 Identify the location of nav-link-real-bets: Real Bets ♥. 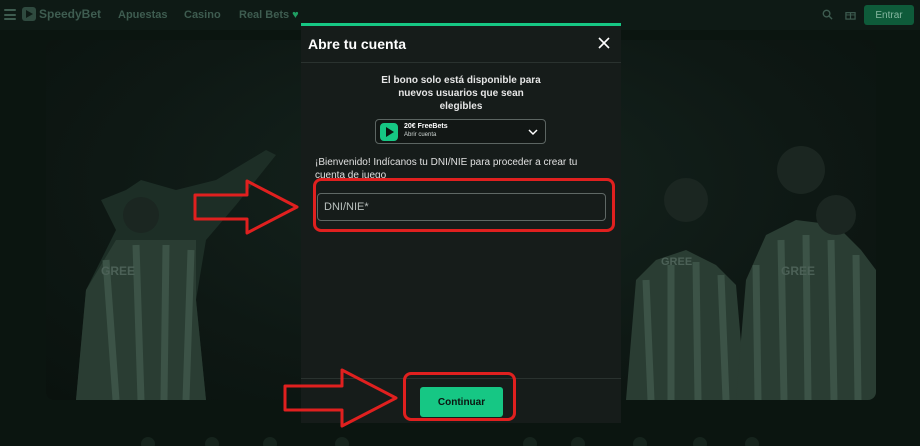
(269, 15).